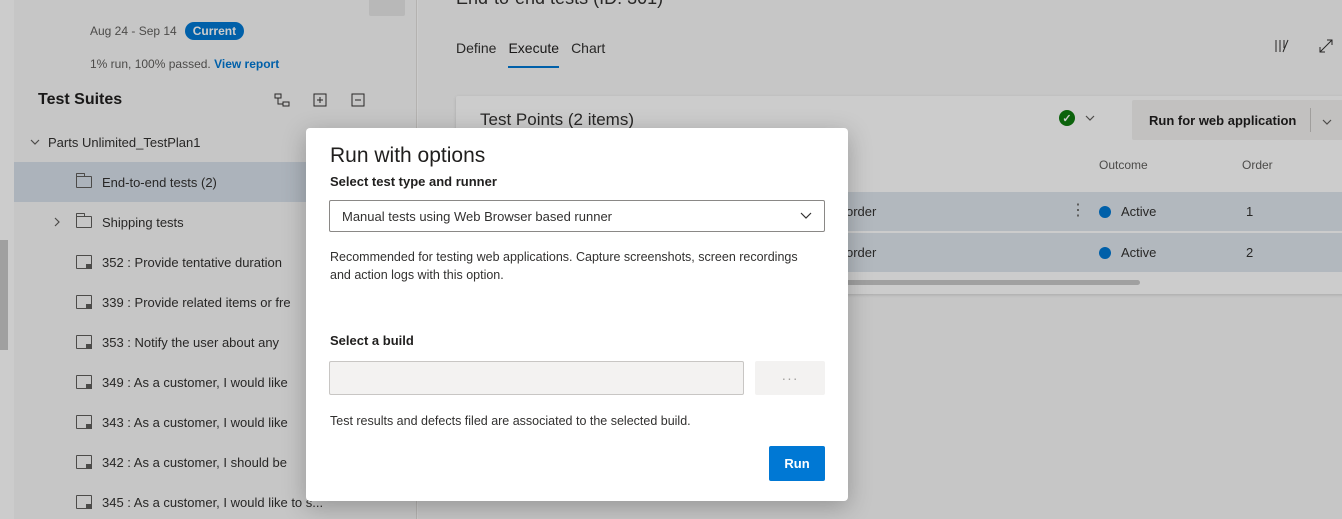 Image resolution: width=1342 pixels, height=519 pixels. What do you see at coordinates (408, 155) in the screenshot?
I see `dialog-title: Run with options` at bounding box center [408, 155].